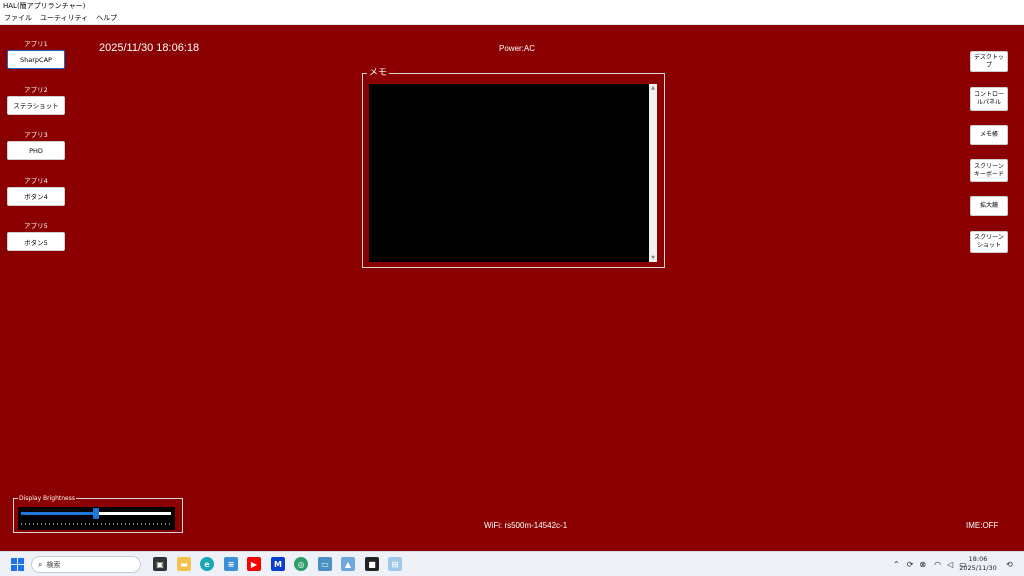  What do you see at coordinates (17, 564) in the screenshot?
I see `windows-start-icon` at bounding box center [17, 564].